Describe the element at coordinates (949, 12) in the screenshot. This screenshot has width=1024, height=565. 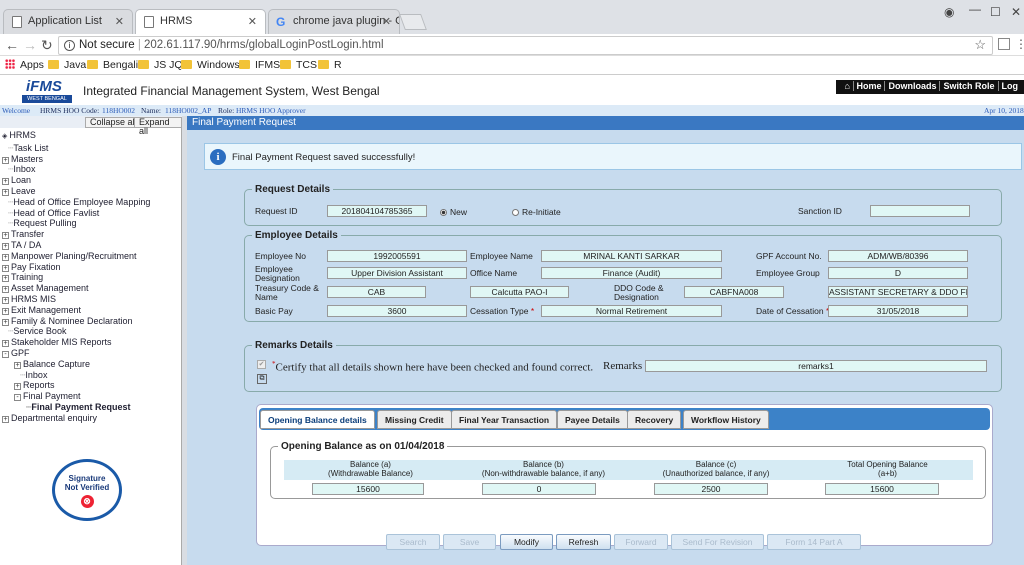
I see `profile-icon: ◉` at that location.